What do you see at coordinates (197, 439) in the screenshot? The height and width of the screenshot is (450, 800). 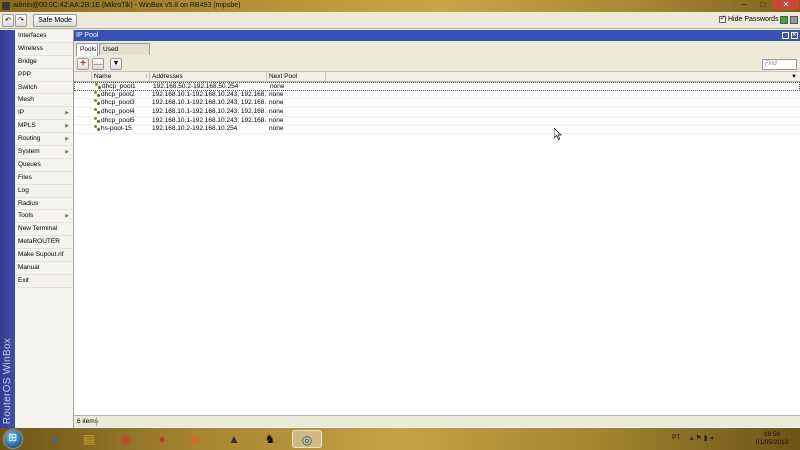 I see `media-player-icon: ▶` at bounding box center [197, 439].